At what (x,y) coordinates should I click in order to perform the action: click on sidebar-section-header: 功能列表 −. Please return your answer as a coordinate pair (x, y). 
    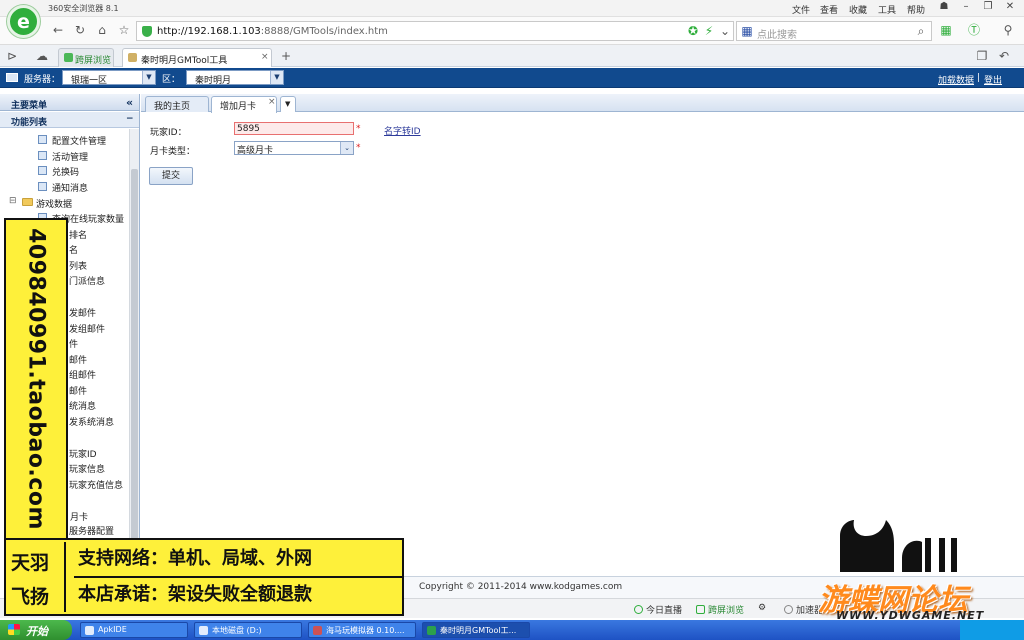
    Looking at the image, I should click on (69, 120).